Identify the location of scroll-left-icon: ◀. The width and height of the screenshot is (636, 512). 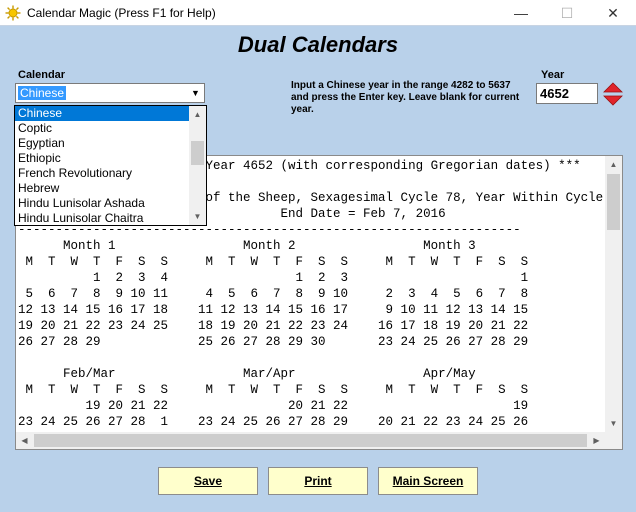
(24, 440).